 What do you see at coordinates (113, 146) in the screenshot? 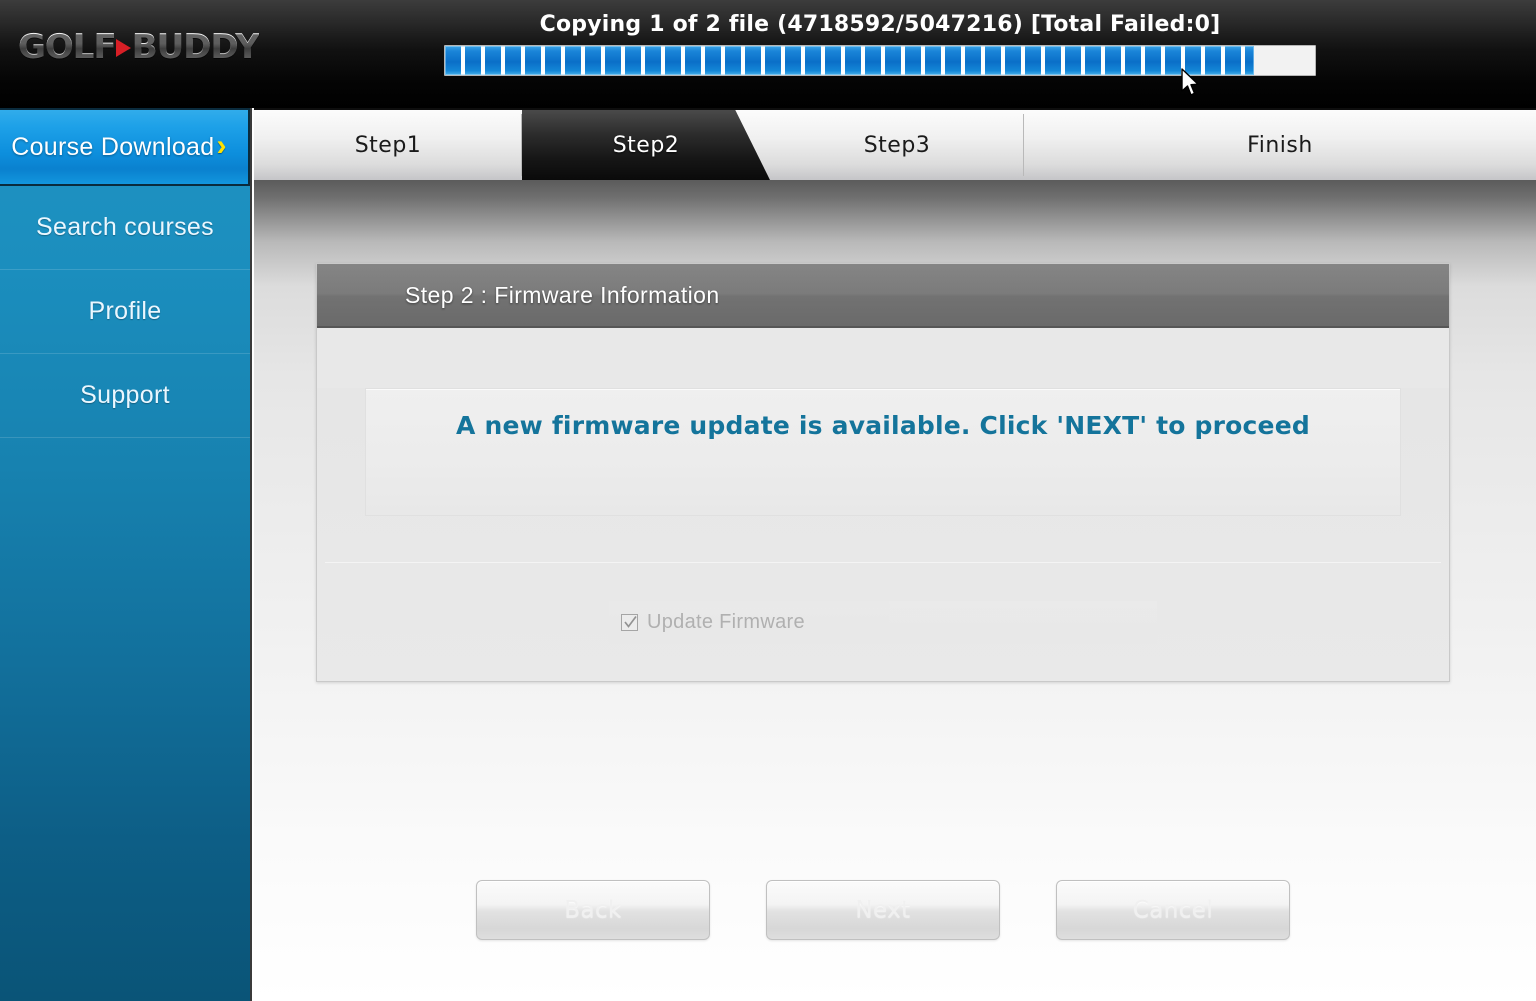
I see `sidebar-item-label: Course Download` at bounding box center [113, 146].